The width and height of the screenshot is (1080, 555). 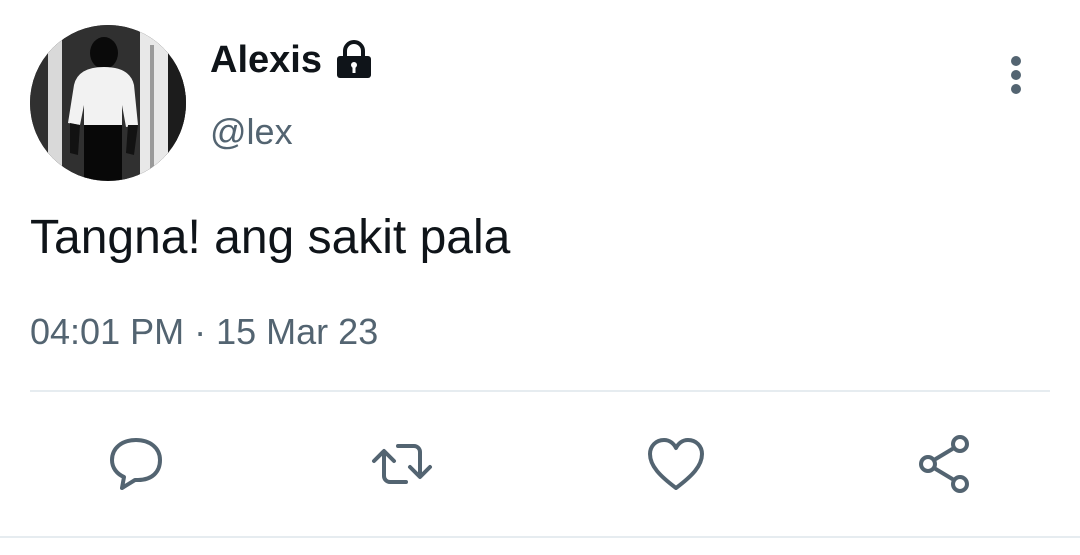 What do you see at coordinates (251, 132) in the screenshot?
I see `user-handle: @lex` at bounding box center [251, 132].